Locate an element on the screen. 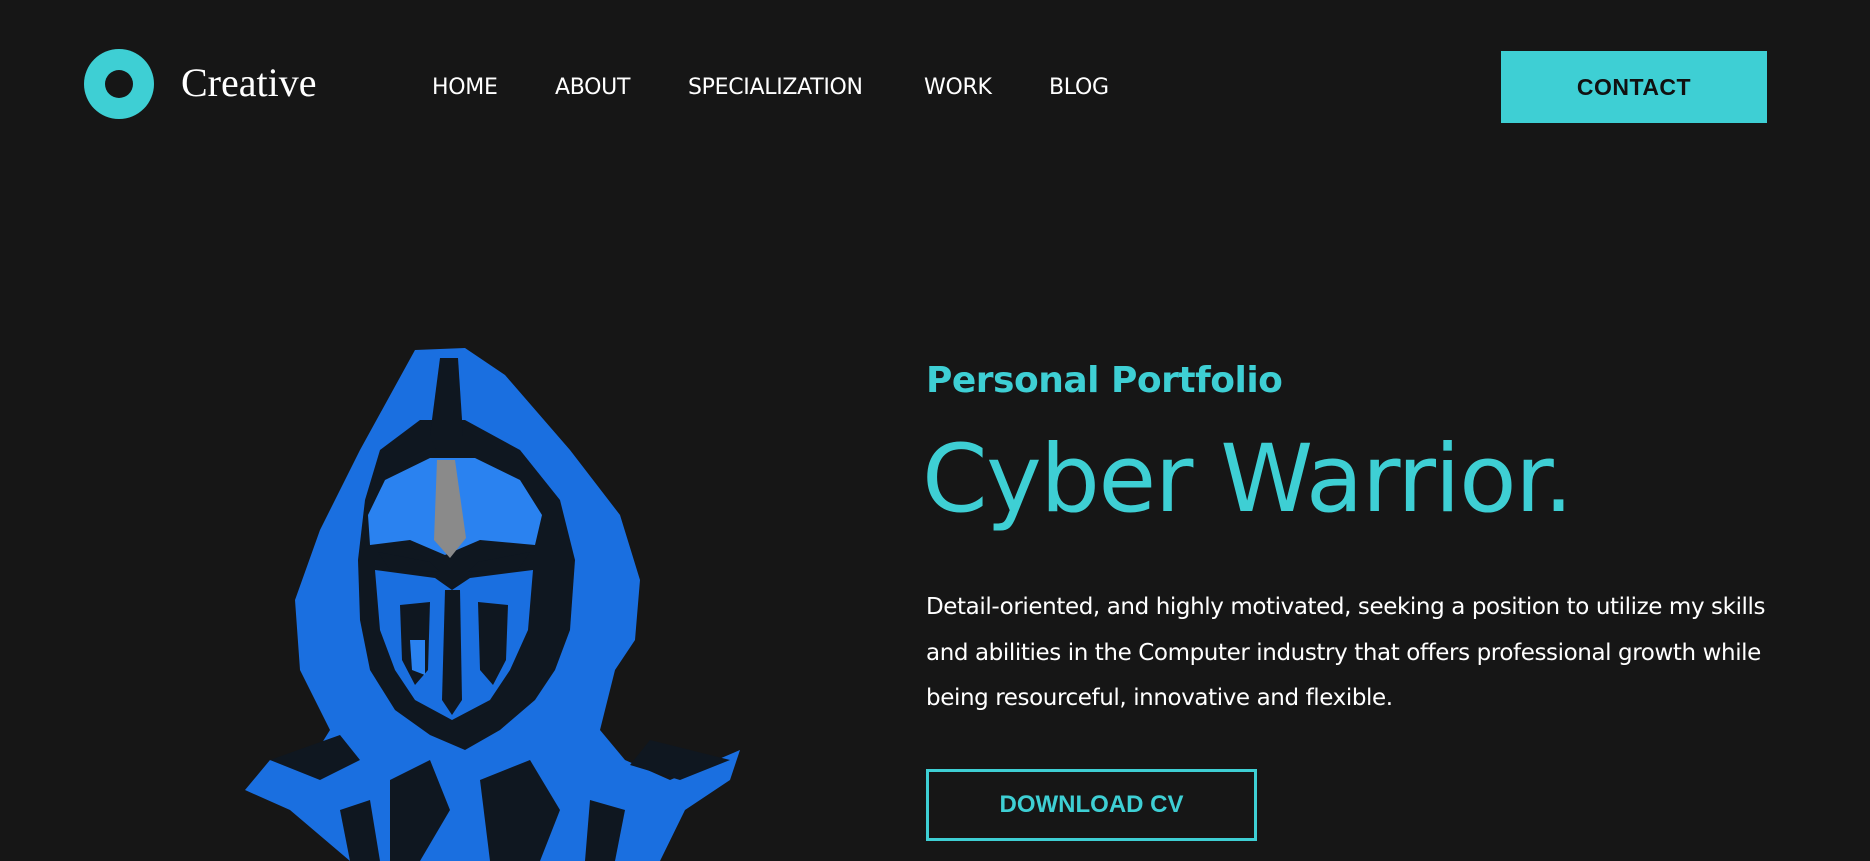 The width and height of the screenshot is (1870, 861). download-cv-button: DOWNLOAD CV is located at coordinates (1091, 805).